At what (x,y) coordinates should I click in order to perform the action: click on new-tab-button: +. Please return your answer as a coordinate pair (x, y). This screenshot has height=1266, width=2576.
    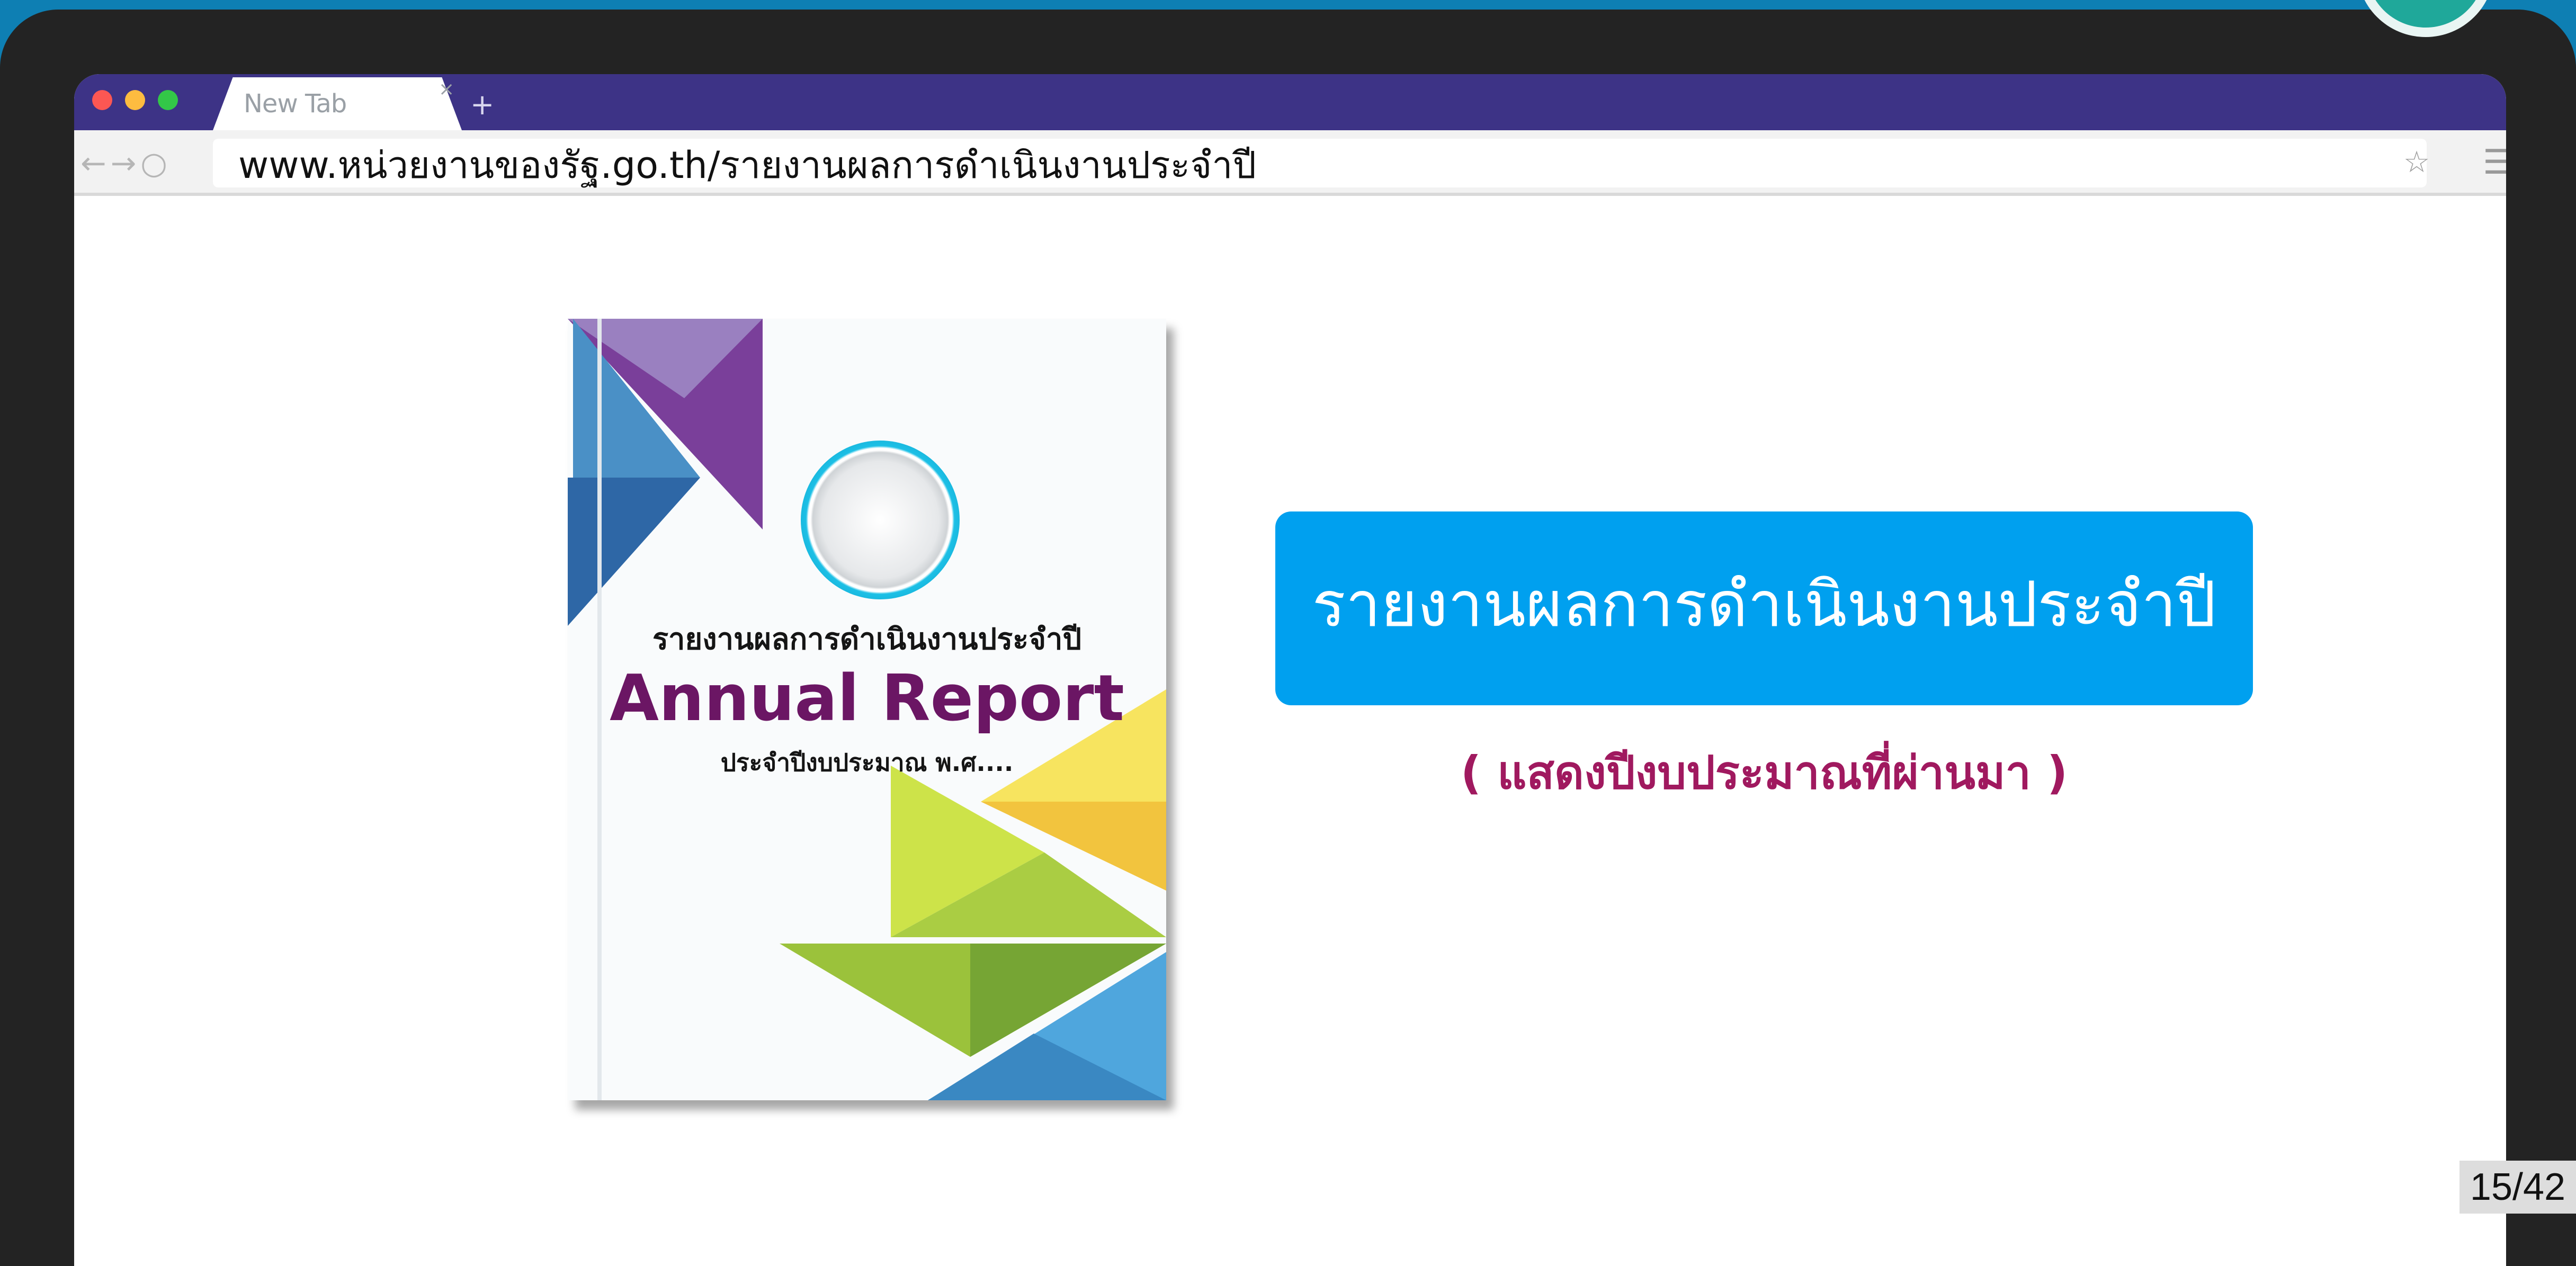
    Looking at the image, I should click on (482, 104).